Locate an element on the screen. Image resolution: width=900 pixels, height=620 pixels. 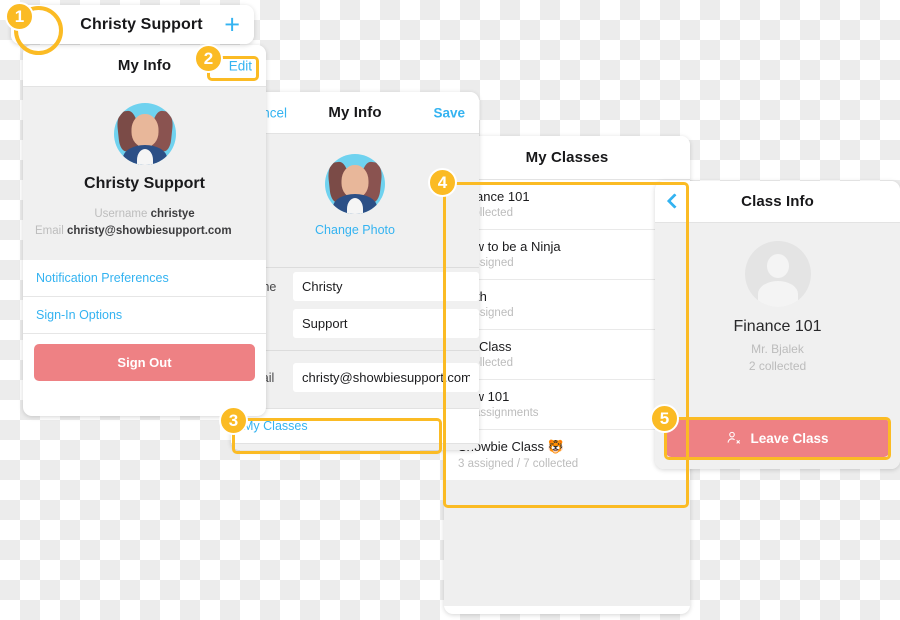
my-info-title: My Info is located at coordinates (144, 65).